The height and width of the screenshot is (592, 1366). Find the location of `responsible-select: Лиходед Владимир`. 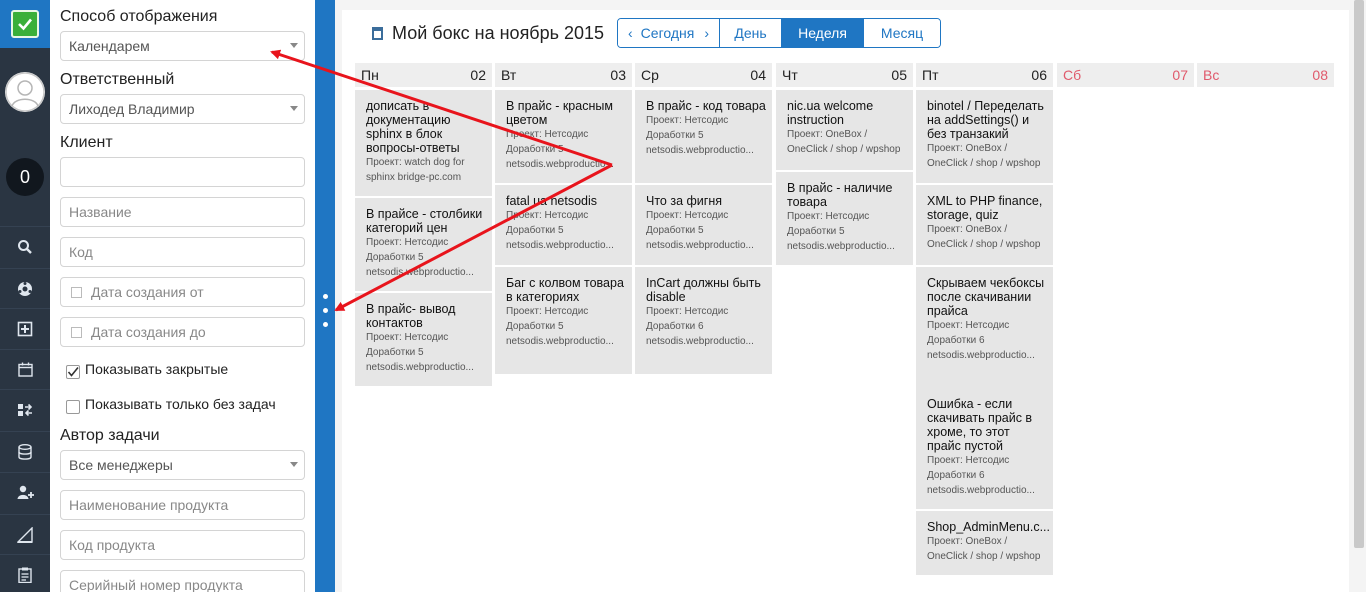

responsible-select: Лиходед Владимир is located at coordinates (182, 109).